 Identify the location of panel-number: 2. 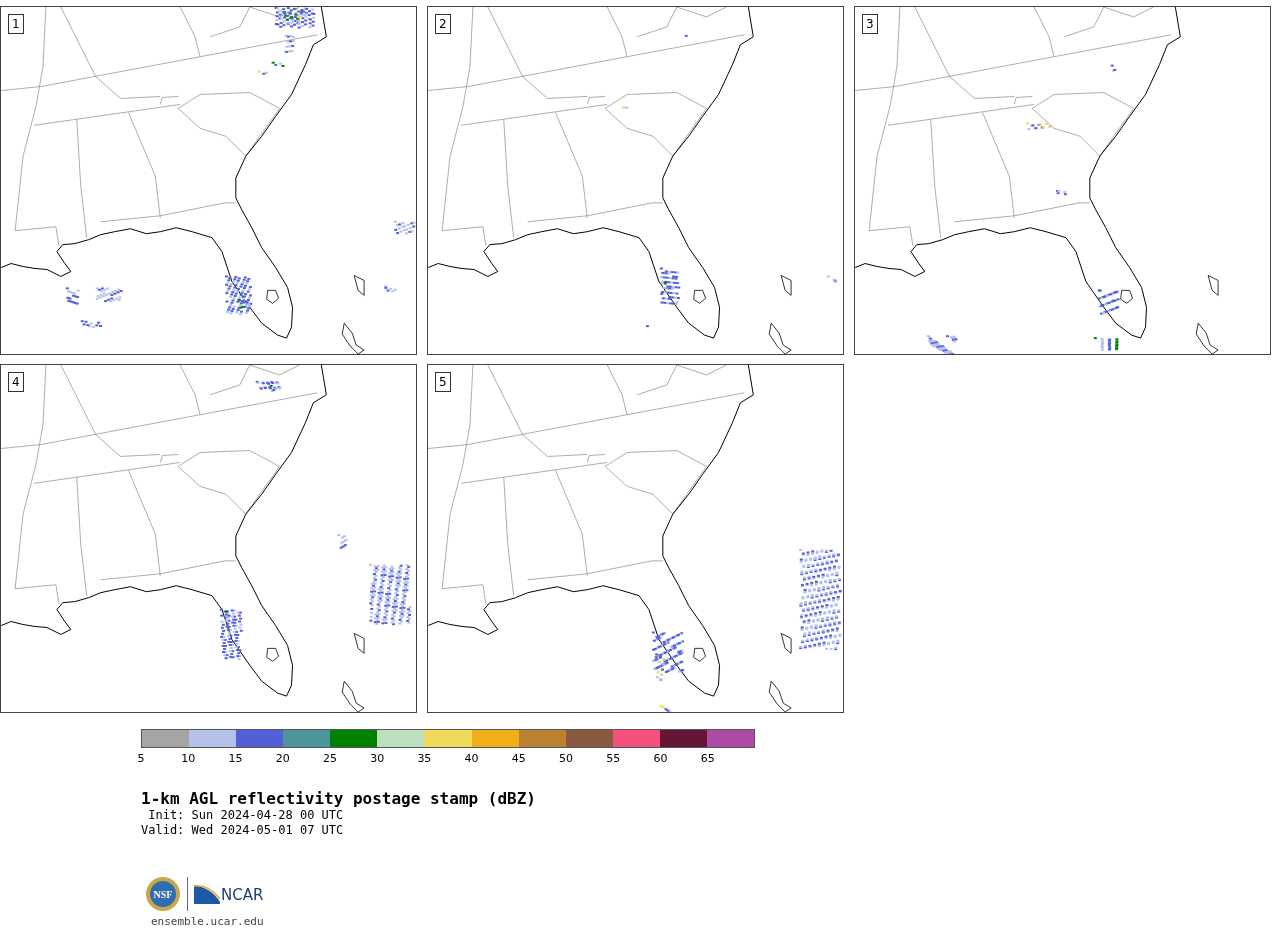
(443, 24).